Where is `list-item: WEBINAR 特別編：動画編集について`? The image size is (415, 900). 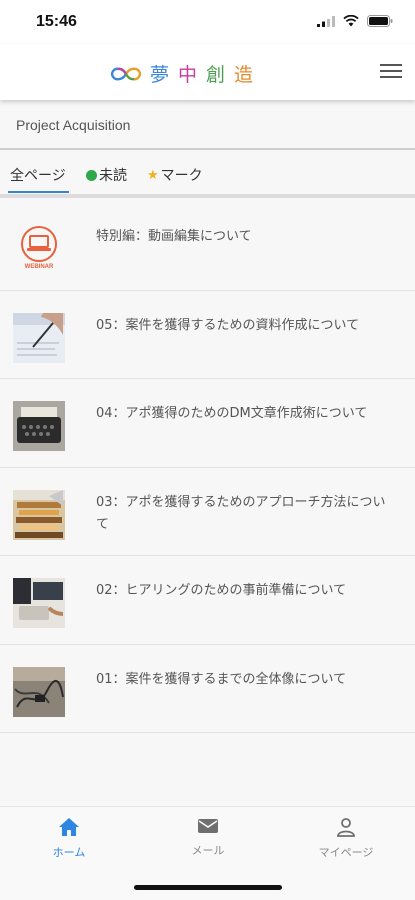 list-item: WEBINAR 特別編：動画編集について is located at coordinates (207, 246).